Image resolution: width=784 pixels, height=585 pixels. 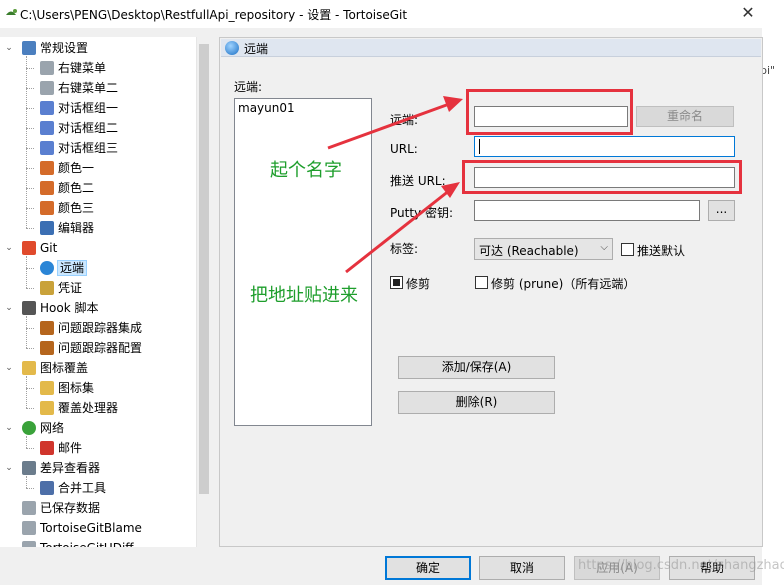 What do you see at coordinates (395, 185) in the screenshot?
I see `annotation-arrows` at bounding box center [395, 185].